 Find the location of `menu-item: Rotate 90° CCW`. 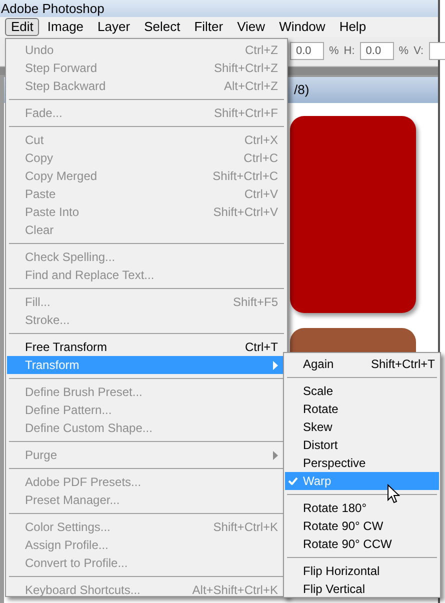

menu-item: Rotate 90° CCW is located at coordinates (362, 544).